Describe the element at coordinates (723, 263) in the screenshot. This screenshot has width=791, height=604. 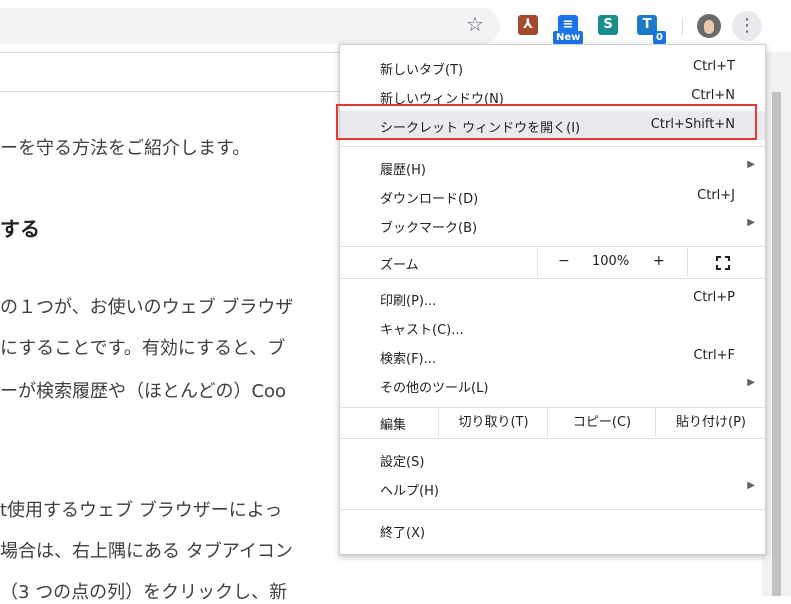
I see `fullscreen-icon` at that location.